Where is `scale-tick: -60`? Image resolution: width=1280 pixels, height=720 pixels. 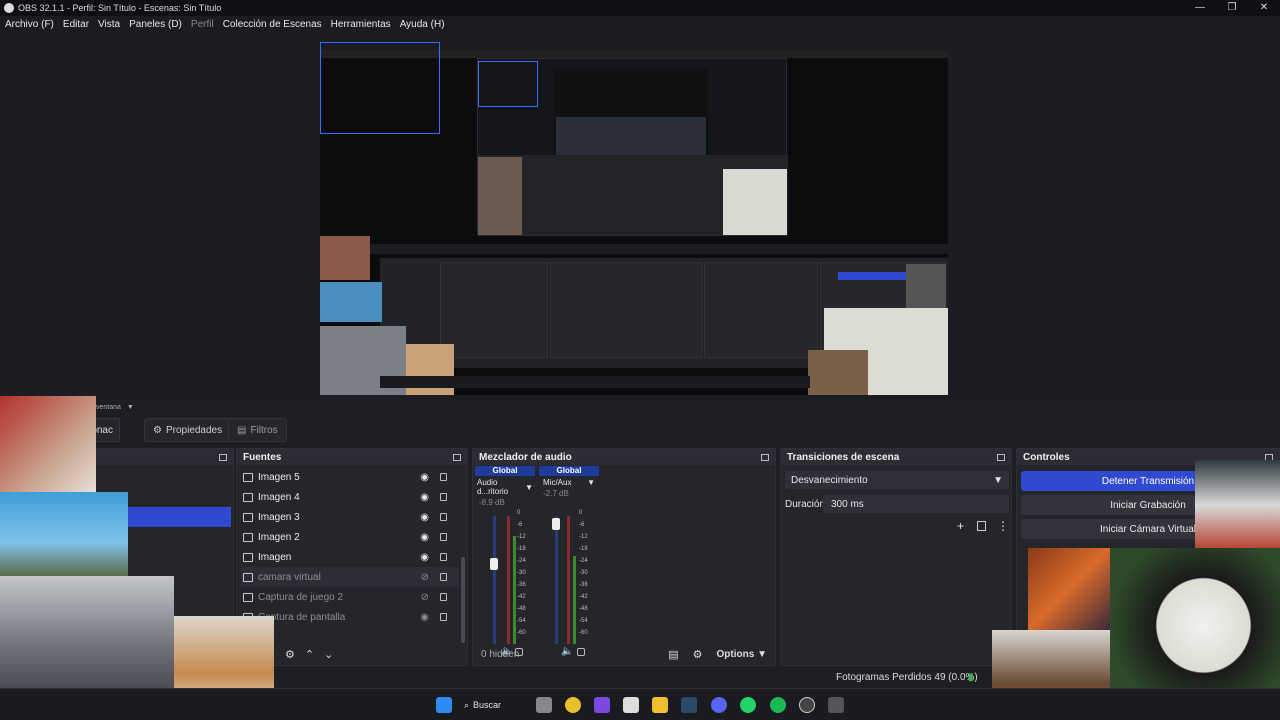
scale-tick: -60 is located at coordinates (583, 633).